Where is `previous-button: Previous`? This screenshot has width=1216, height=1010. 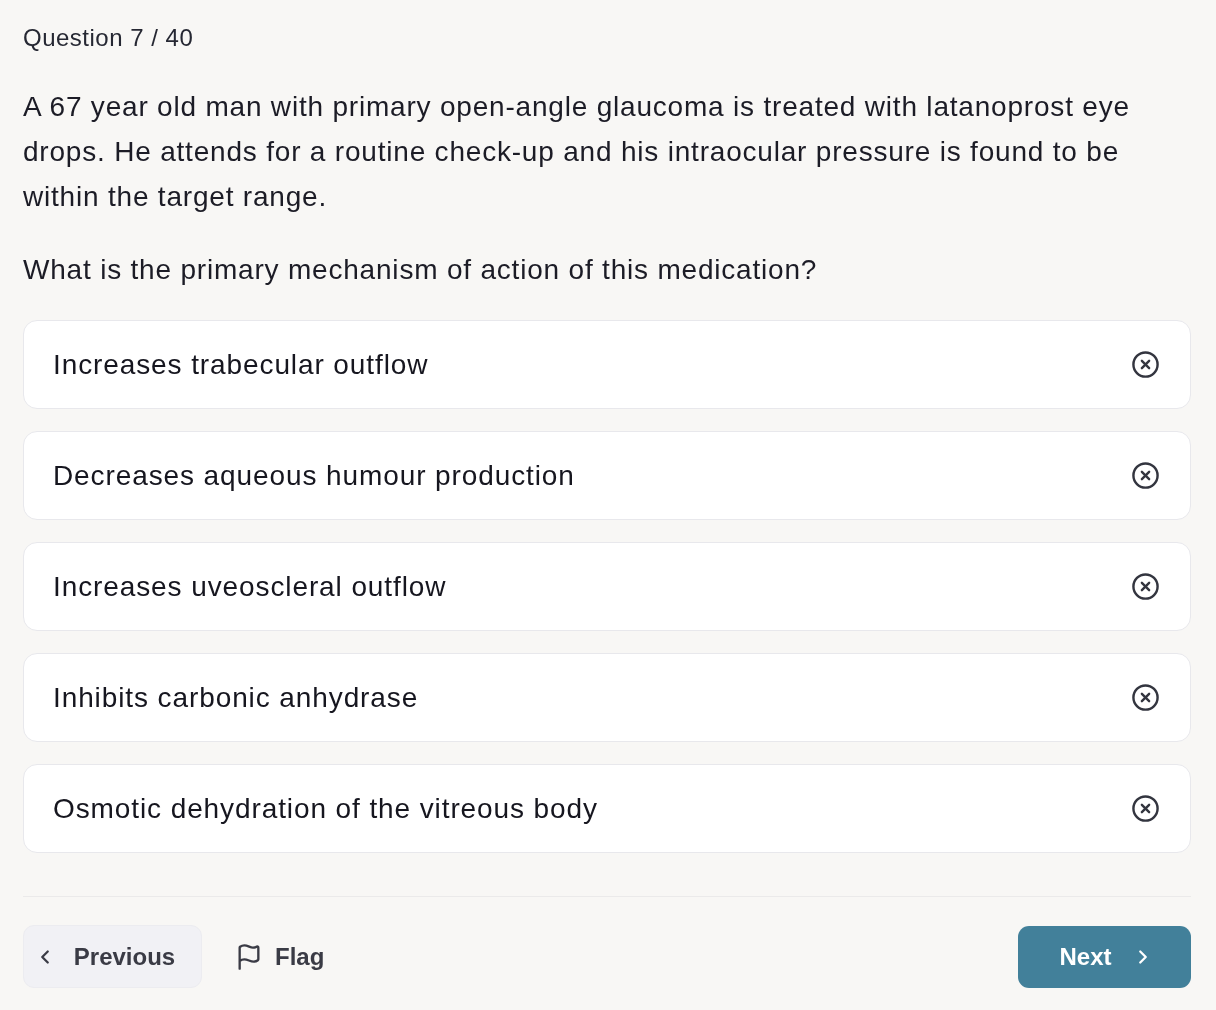
previous-button: Previous is located at coordinates (112, 956).